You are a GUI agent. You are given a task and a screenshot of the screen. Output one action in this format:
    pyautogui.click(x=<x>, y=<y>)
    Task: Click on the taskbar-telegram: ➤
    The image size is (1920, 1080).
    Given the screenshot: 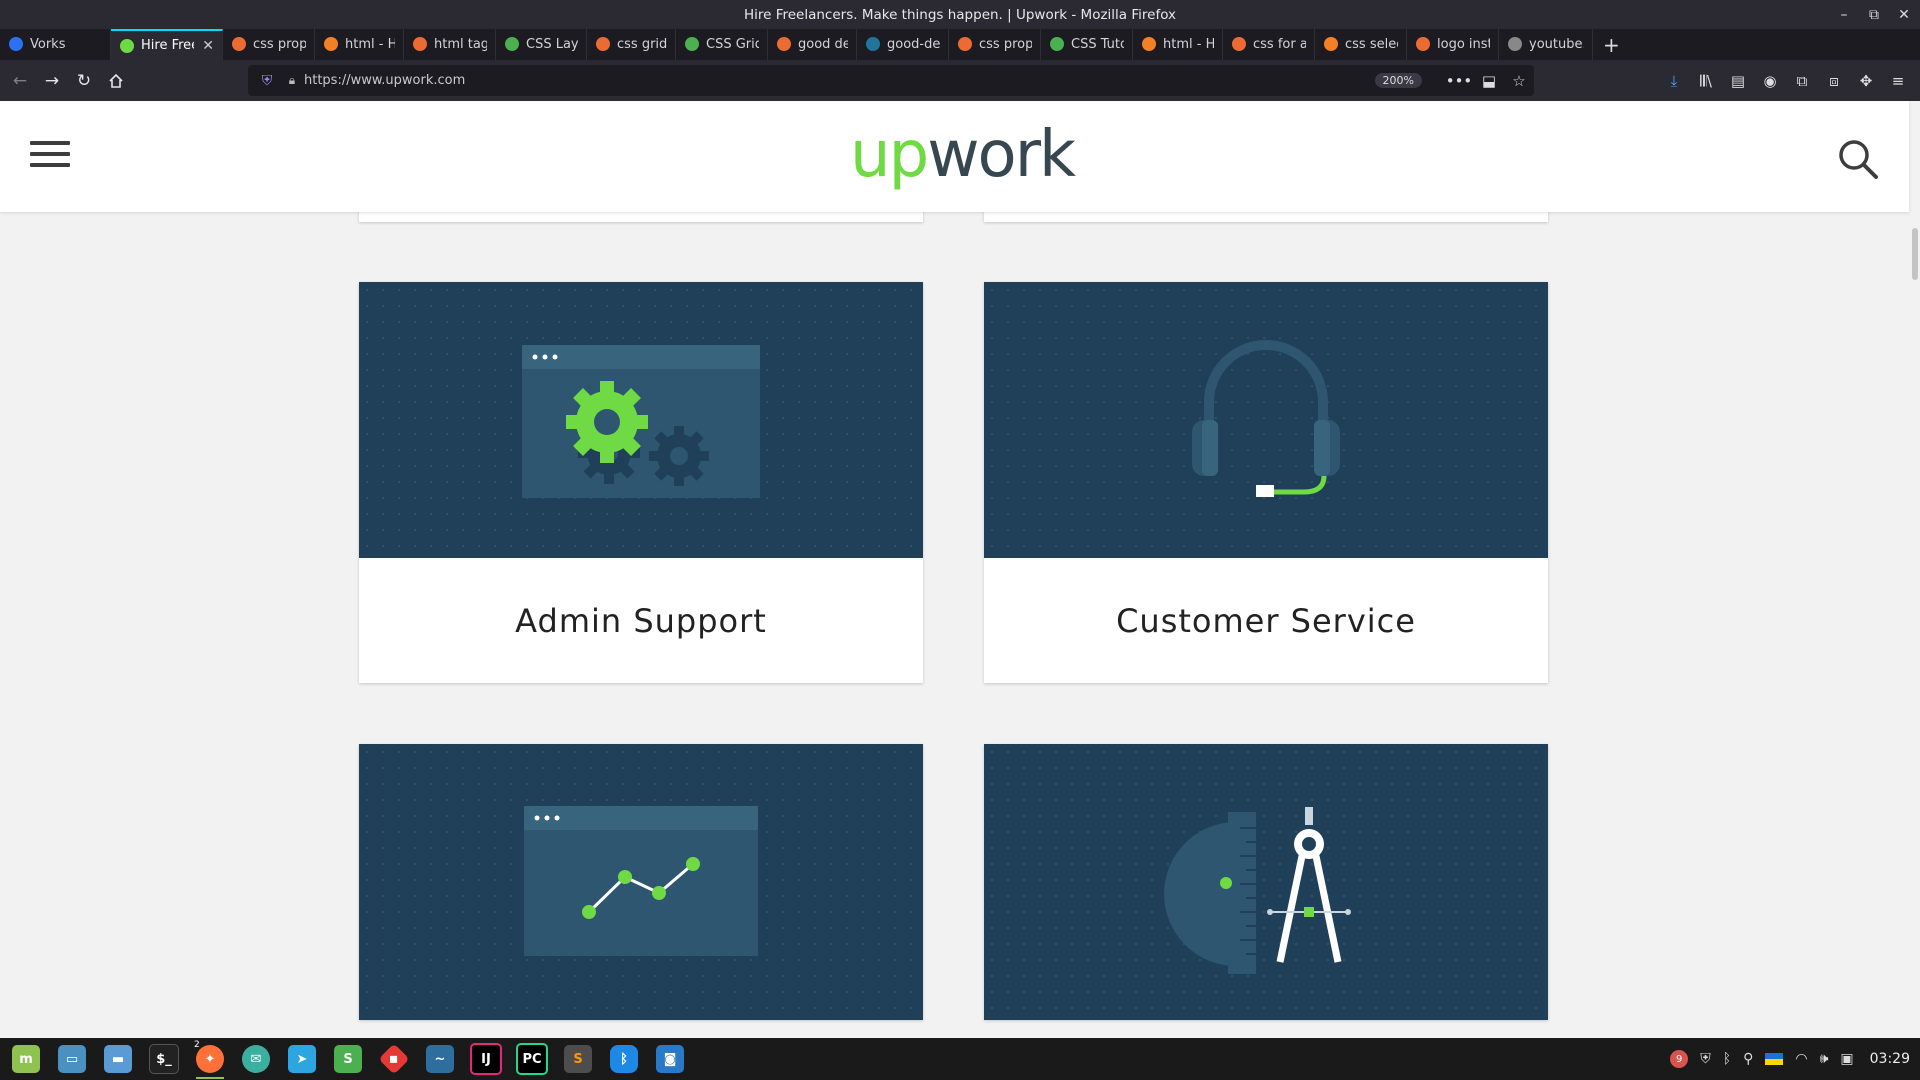 What is the action you would take?
    pyautogui.click(x=302, y=1059)
    